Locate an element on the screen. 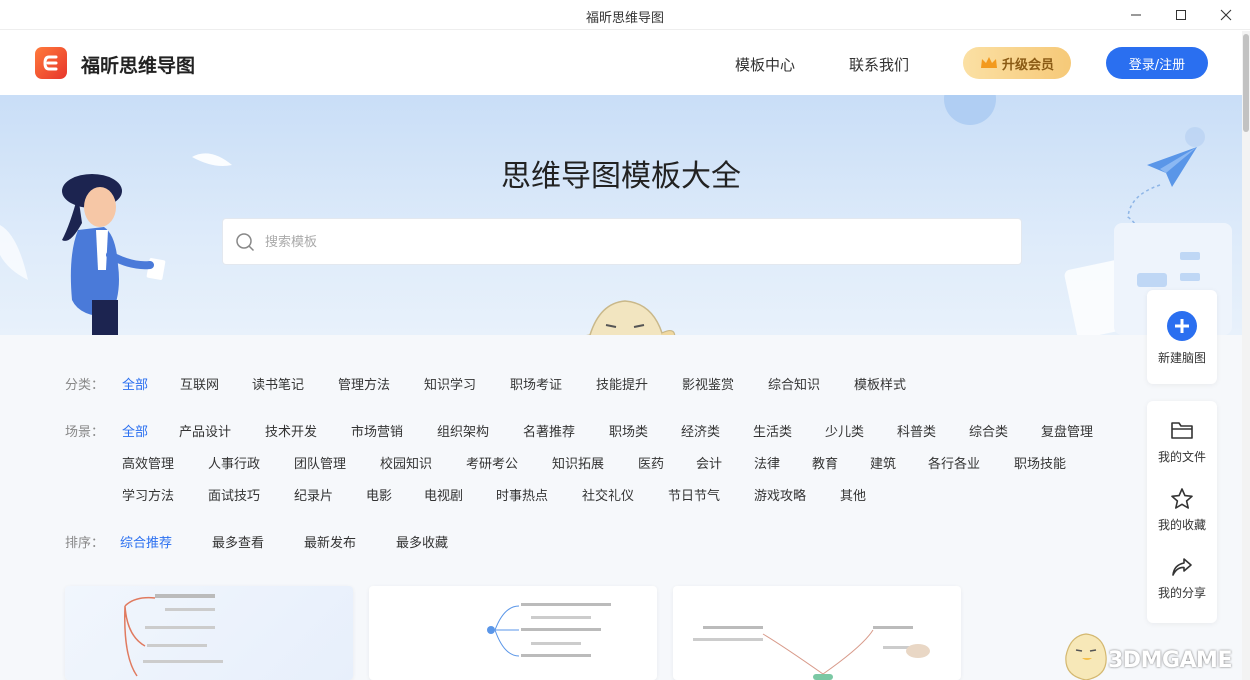 The image size is (1250, 680). maximize-button is located at coordinates (1181, 15).